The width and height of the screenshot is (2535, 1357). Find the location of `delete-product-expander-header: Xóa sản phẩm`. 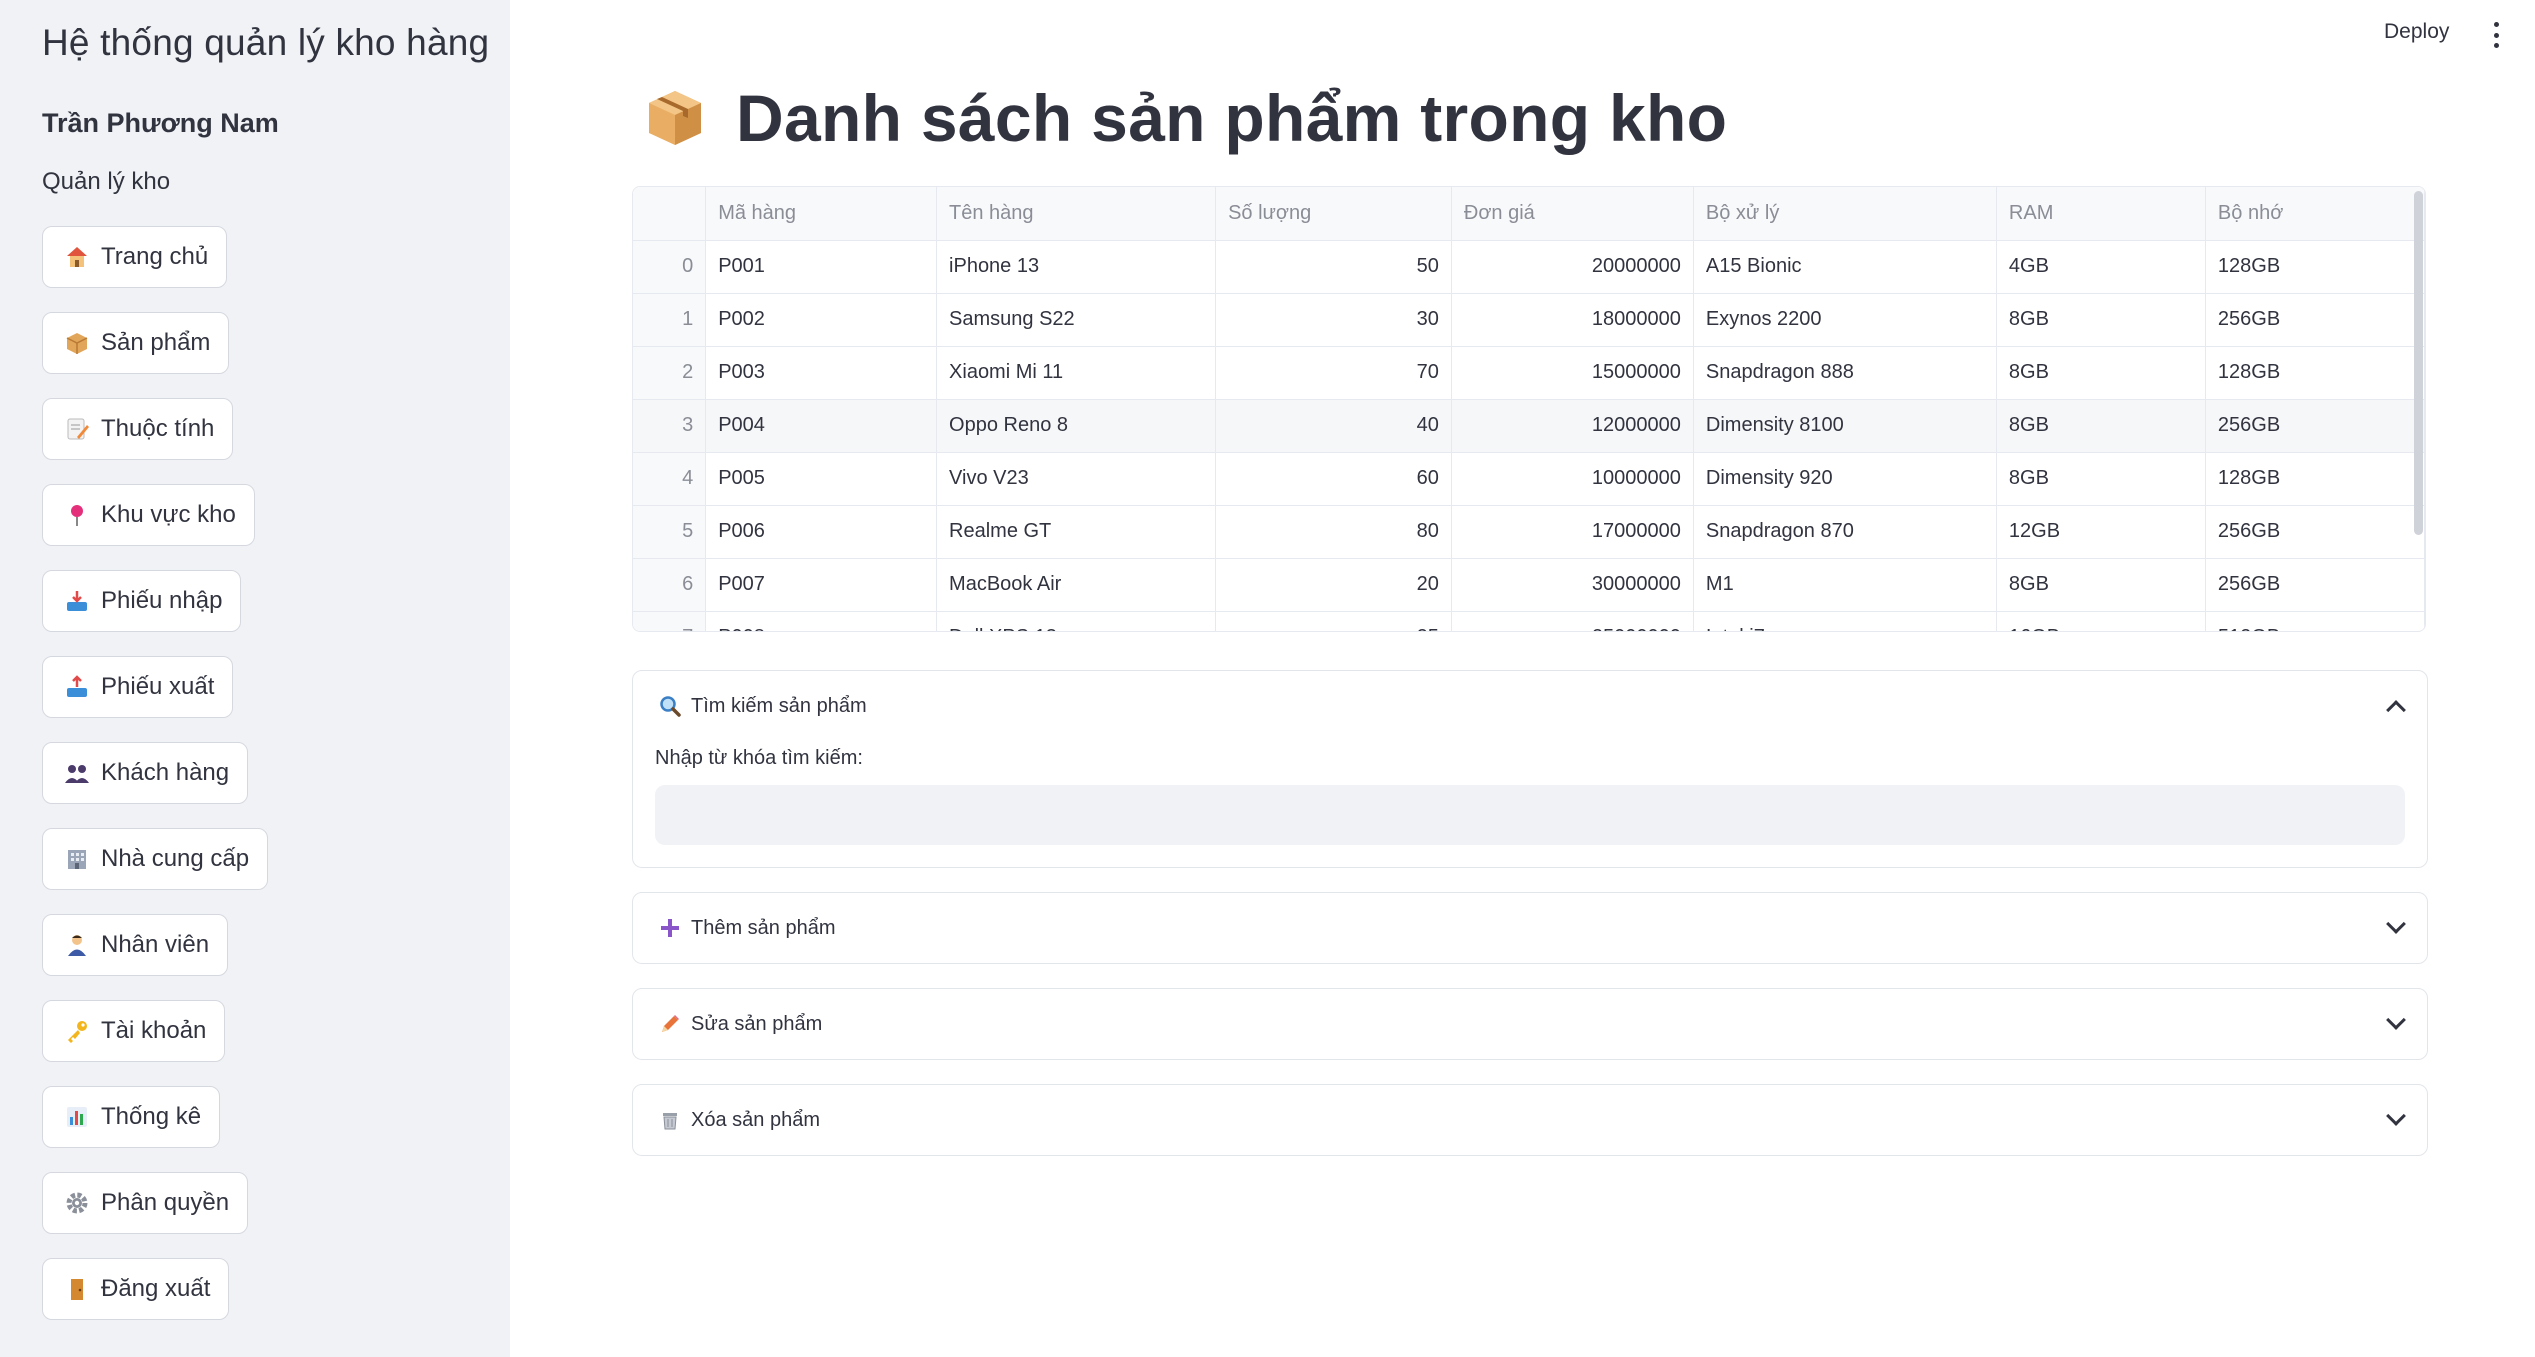

delete-product-expander-header: Xóa sản phẩm is located at coordinates (1530, 1120).